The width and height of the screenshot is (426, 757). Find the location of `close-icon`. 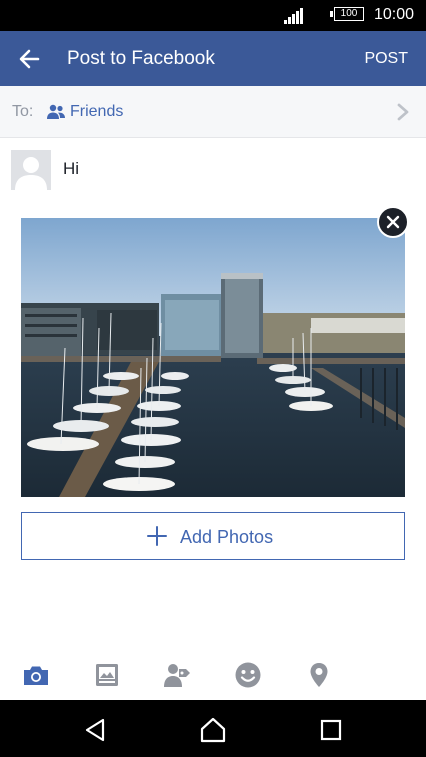

close-icon is located at coordinates (393, 222).